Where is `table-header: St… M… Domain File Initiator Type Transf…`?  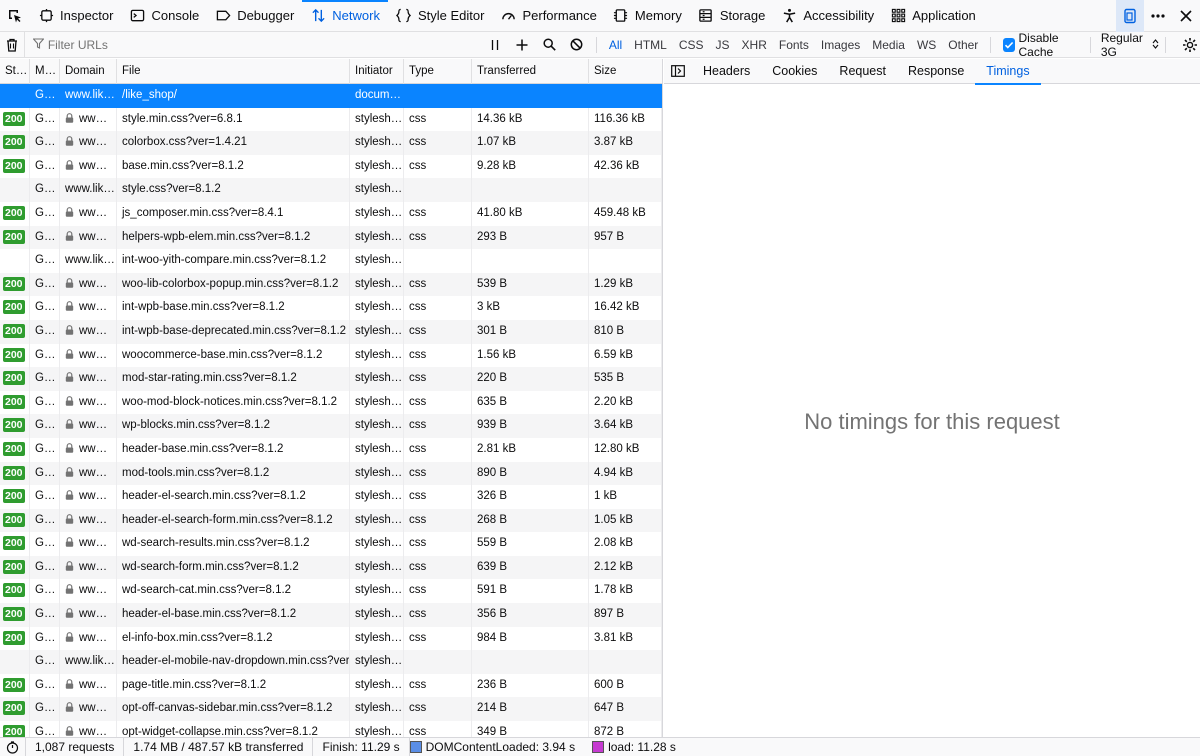 table-header: St… M… Domain File Initiator Type Transf… is located at coordinates (331, 71).